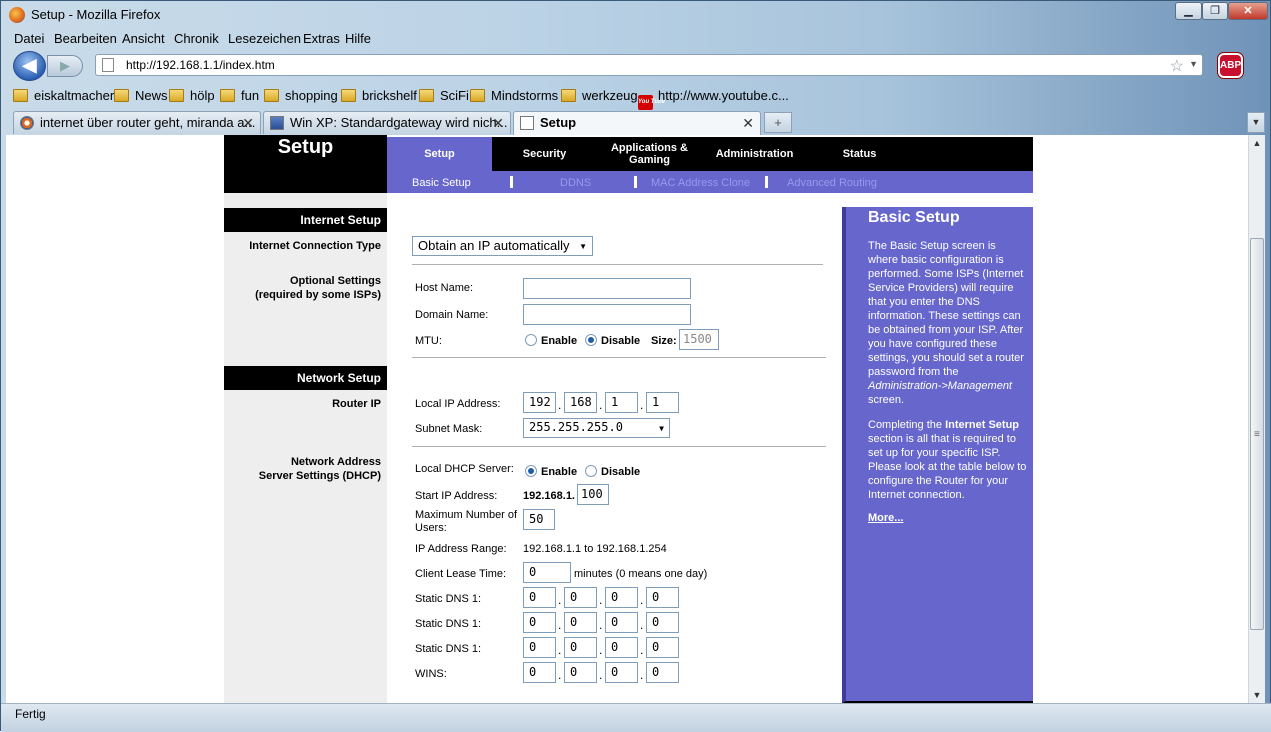  Describe the element at coordinates (29, 66) in the screenshot. I see `back-button: ◀` at that location.